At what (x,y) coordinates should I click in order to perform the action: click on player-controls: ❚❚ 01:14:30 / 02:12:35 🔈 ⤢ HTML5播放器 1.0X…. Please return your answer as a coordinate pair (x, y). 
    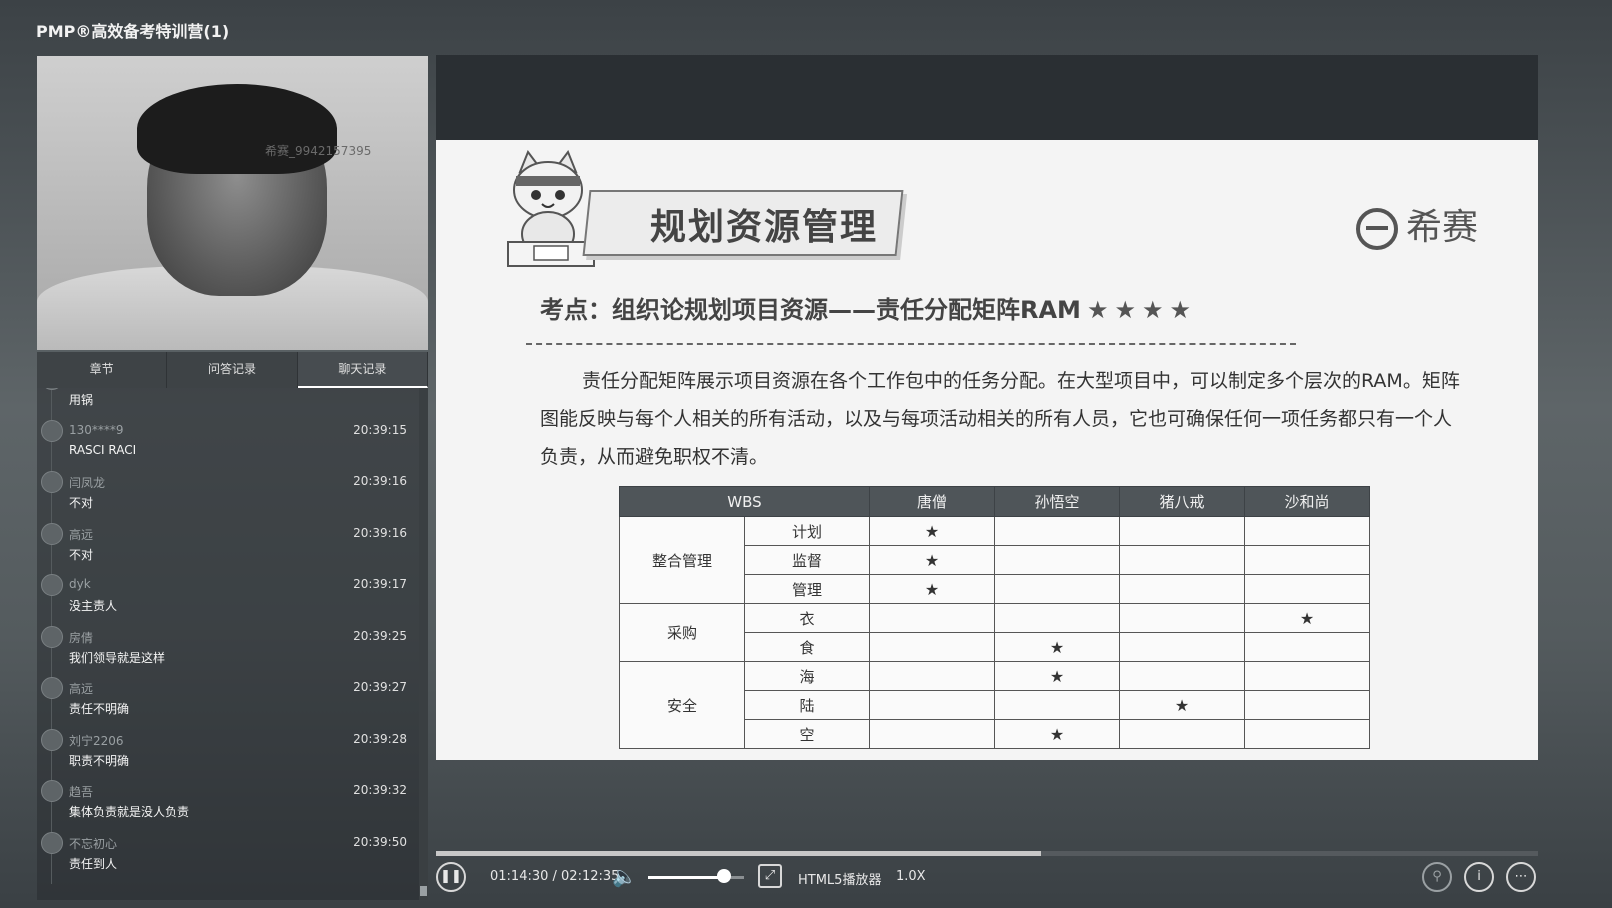
    Looking at the image, I should click on (987, 877).